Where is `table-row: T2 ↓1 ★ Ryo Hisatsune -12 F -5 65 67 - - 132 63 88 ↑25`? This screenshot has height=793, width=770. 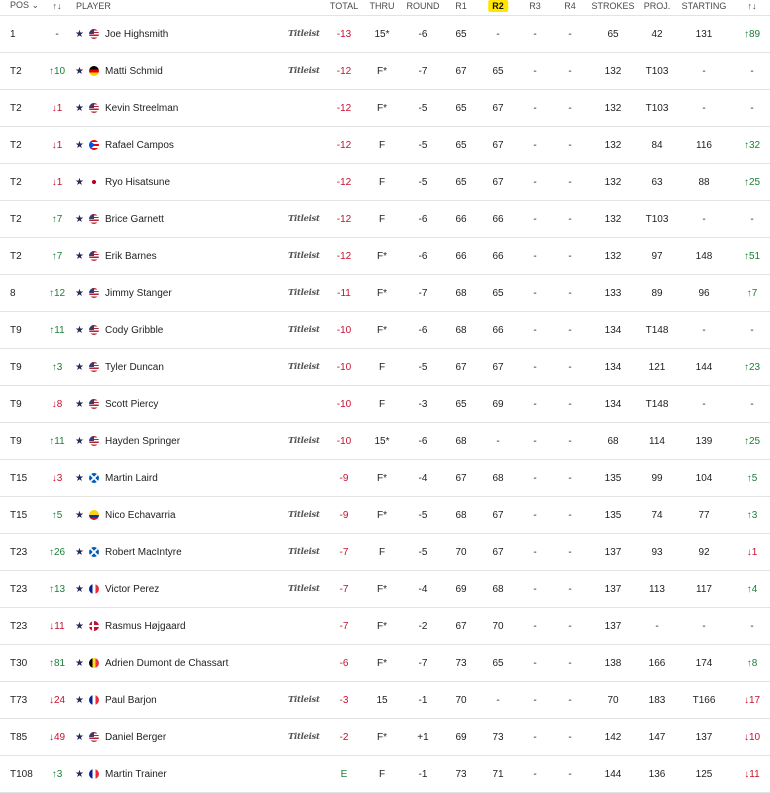
table-row: T2 ↓1 ★ Ryo Hisatsune -12 F -5 65 67 - - 132 63 88 ↑25 is located at coordinates (385, 182).